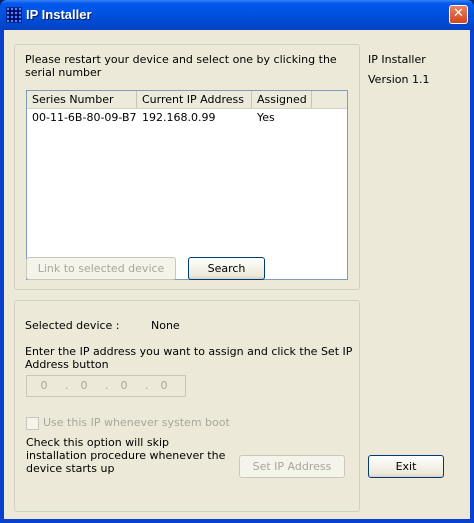 The height and width of the screenshot is (523, 474). I want to click on search-button: Search, so click(226, 268).